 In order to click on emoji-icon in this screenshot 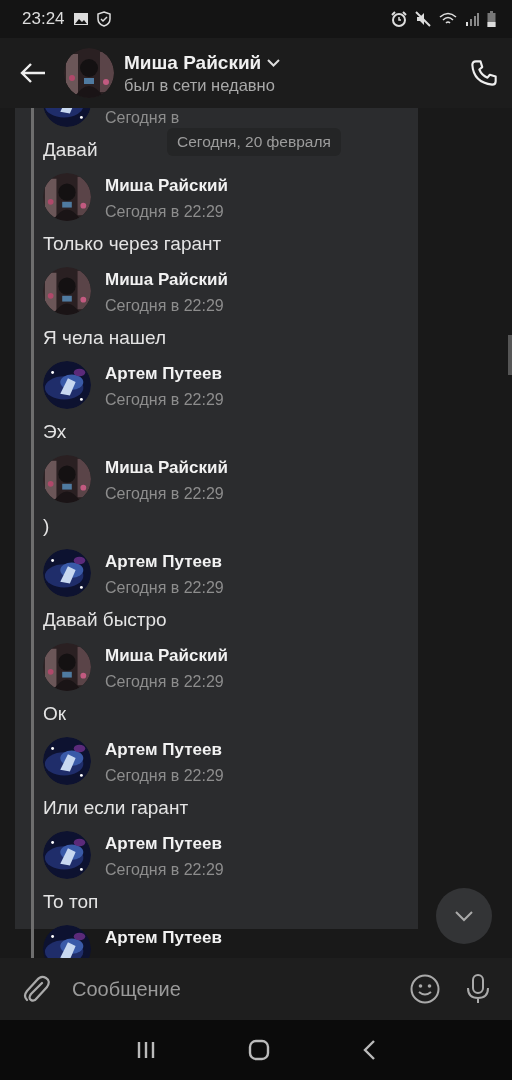, I will do `click(425, 989)`.